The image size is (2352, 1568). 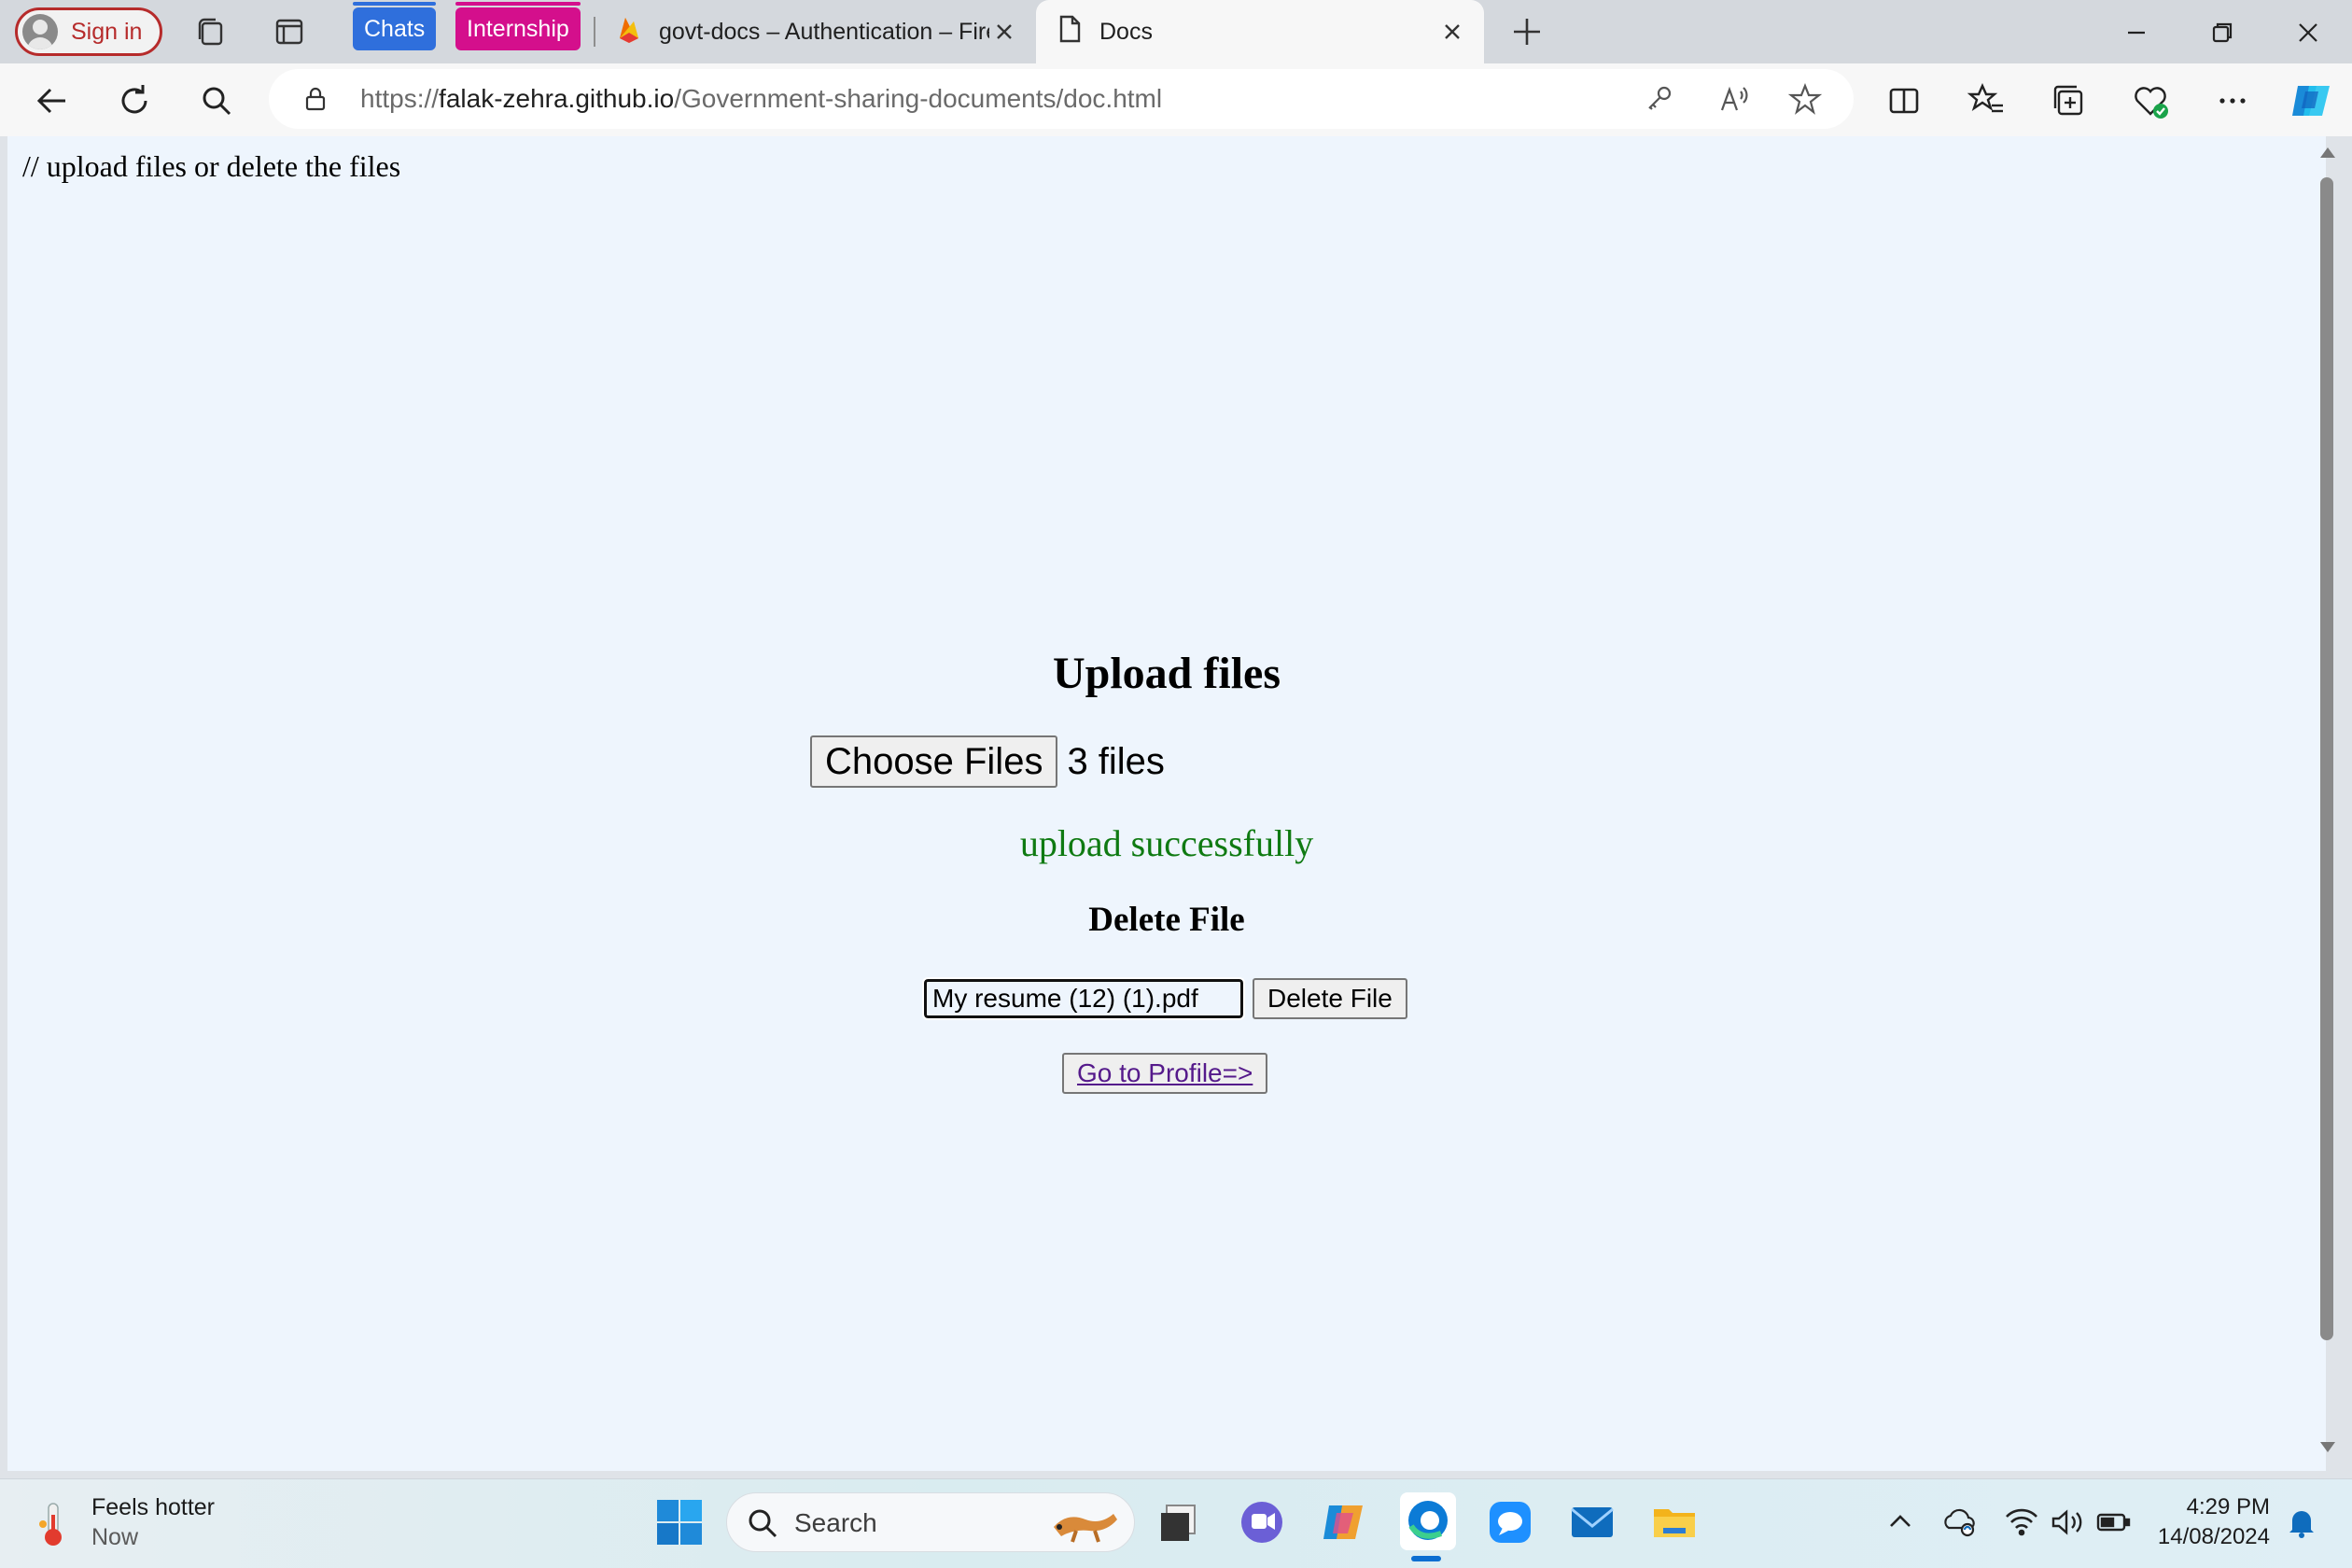 I want to click on notification-bell-icon, so click(x=2301, y=1522).